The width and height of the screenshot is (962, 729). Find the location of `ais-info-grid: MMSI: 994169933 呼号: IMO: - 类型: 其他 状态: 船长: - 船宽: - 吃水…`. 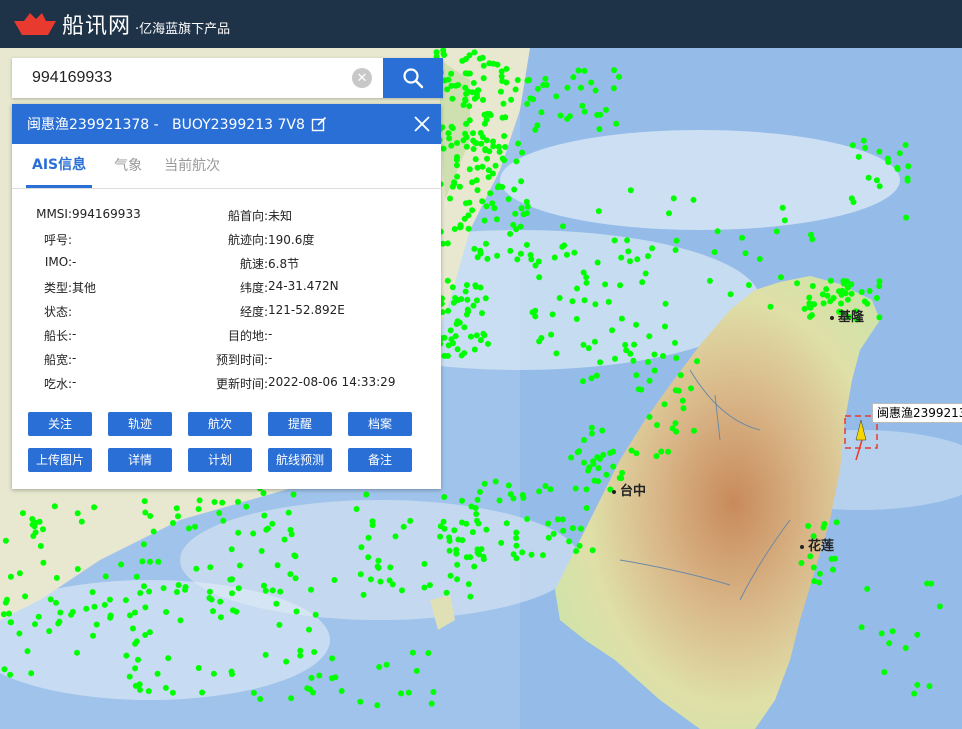

ais-info-grid: MMSI: 994169933 呼号: IMO: - 类型: 其他 状态: 船长: - 船宽: - 吃水… is located at coordinates (226, 292).